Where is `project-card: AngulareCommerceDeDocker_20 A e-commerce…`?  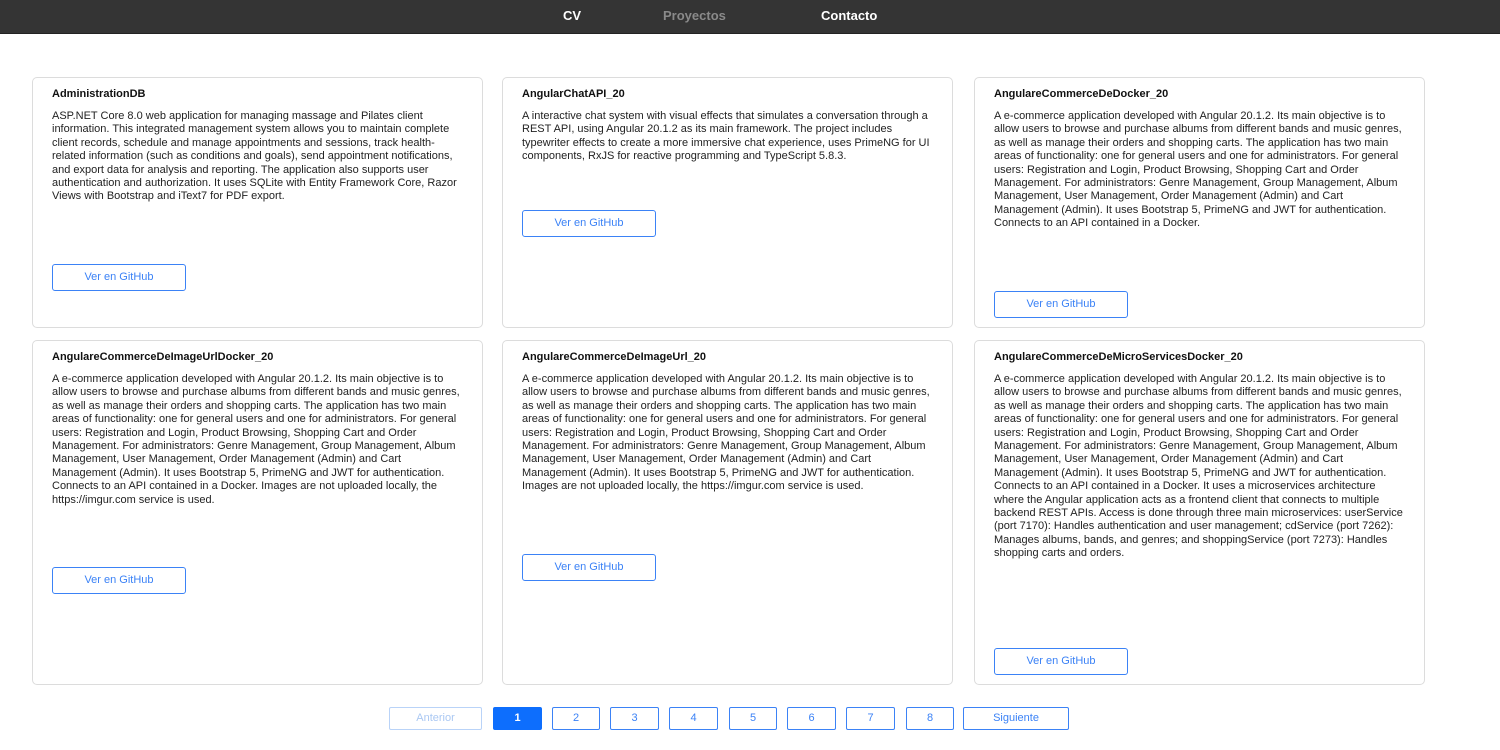
project-card: AngulareCommerceDeDocker_20 A e-commerce… is located at coordinates (1199, 202).